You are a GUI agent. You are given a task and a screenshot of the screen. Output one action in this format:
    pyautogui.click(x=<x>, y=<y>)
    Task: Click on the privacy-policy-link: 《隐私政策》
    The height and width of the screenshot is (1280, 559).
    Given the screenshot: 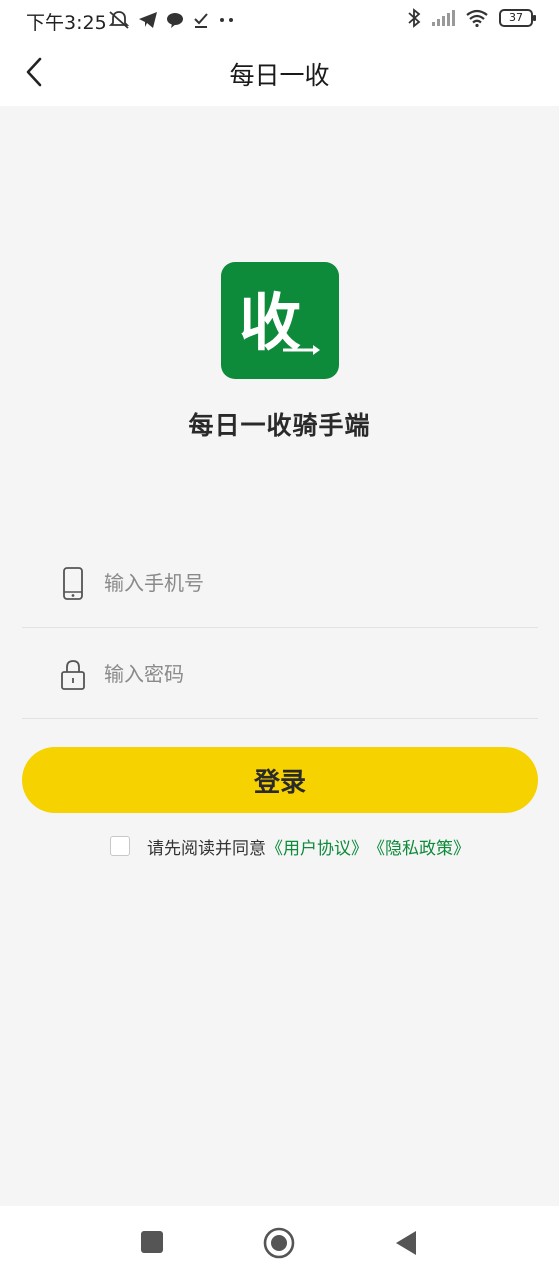 What is the action you would take?
    pyautogui.click(x=419, y=846)
    